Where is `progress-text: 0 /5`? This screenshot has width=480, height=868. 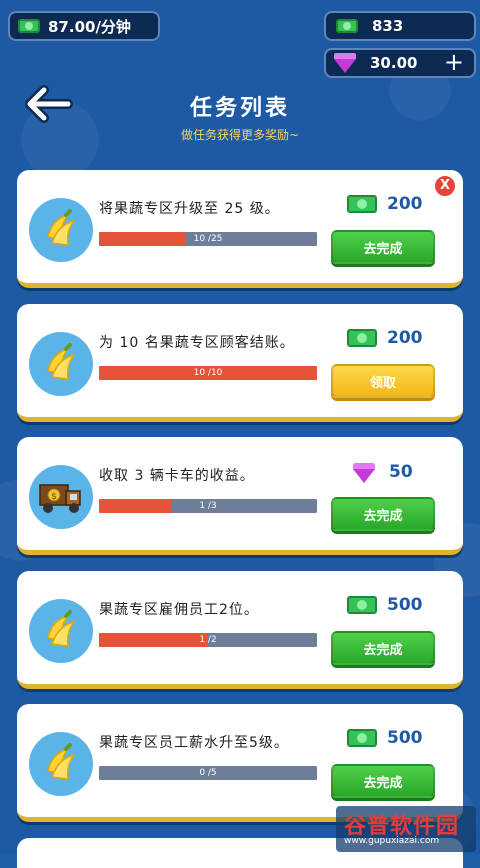 progress-text: 0 /5 is located at coordinates (208, 773).